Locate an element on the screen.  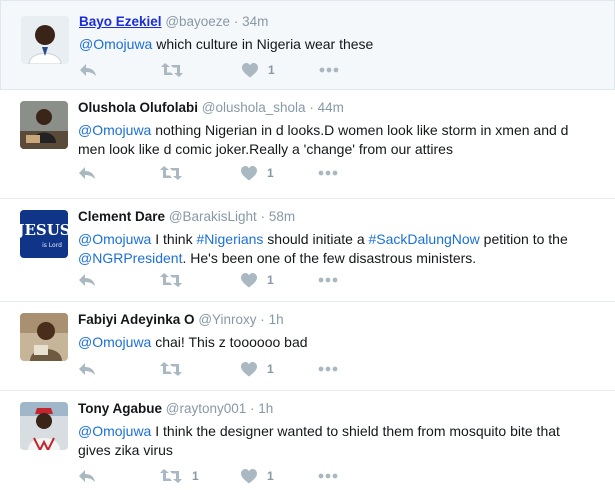
tweet-text-segment: I think is located at coordinates (174, 239).